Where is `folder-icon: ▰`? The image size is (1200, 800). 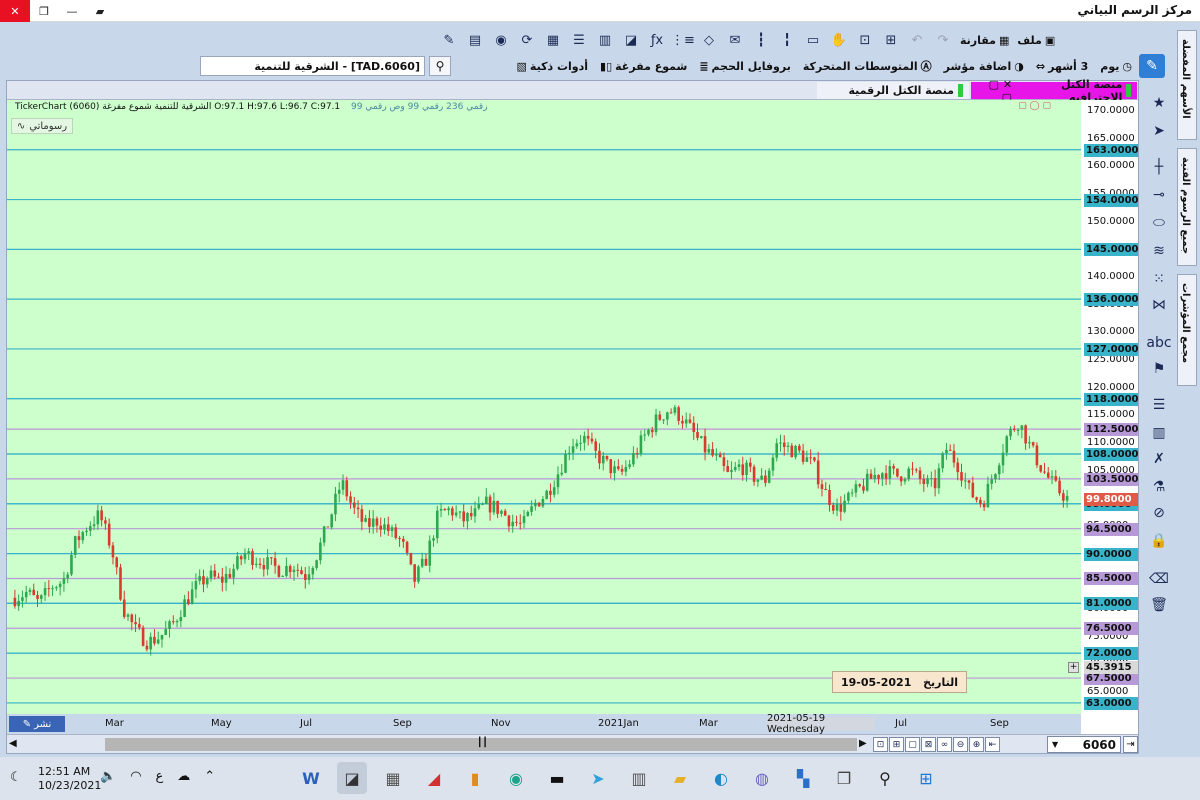
folder-icon: ▰ is located at coordinates (680, 778).